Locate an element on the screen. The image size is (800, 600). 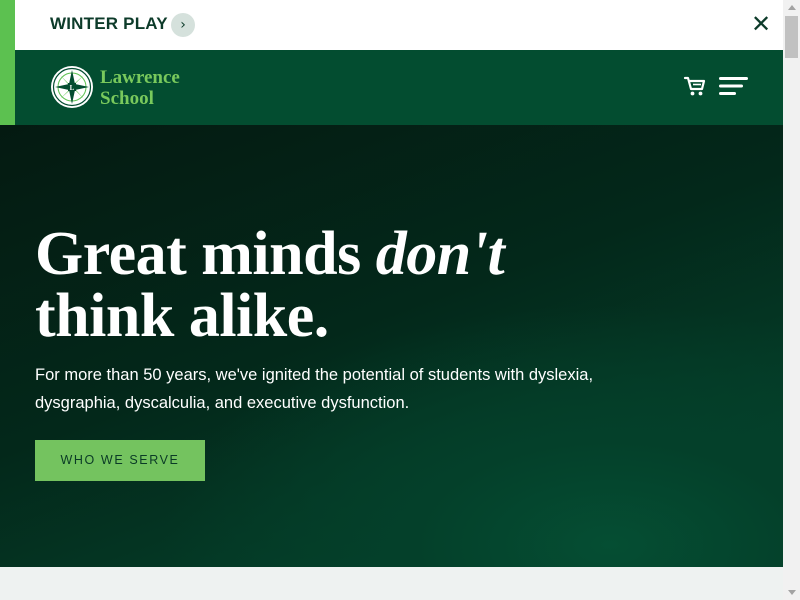
menu-icon is located at coordinates (734, 86).